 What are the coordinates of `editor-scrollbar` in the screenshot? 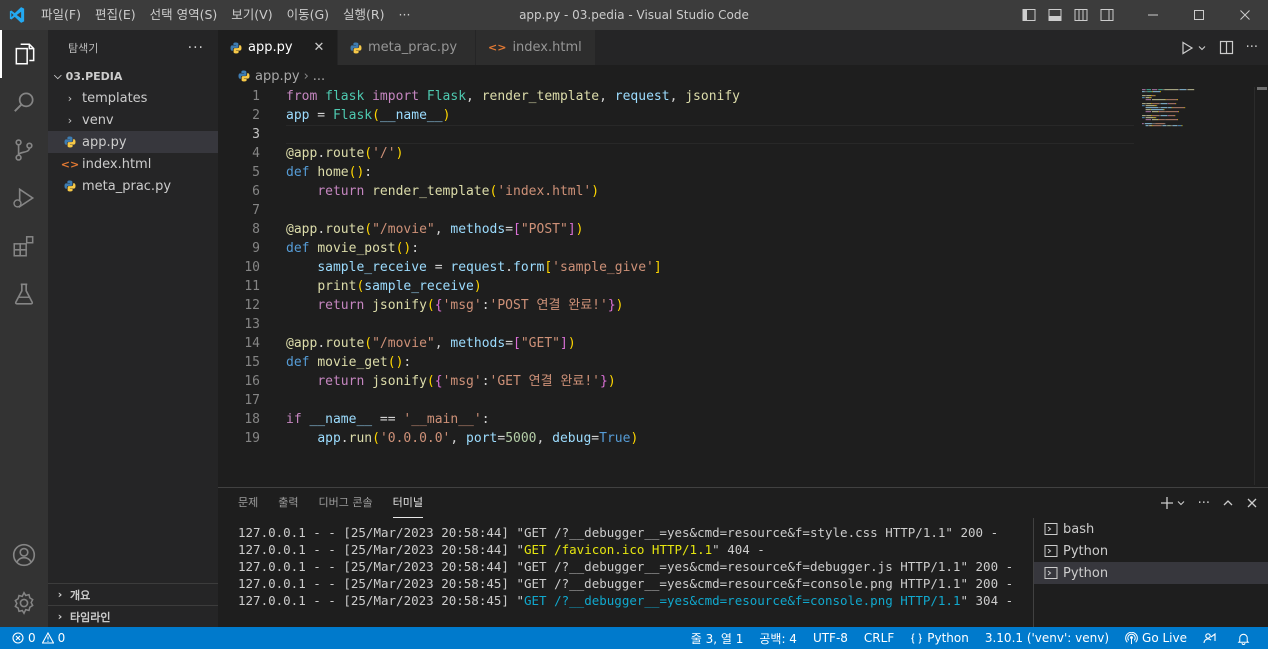 It's located at (1261, 286).